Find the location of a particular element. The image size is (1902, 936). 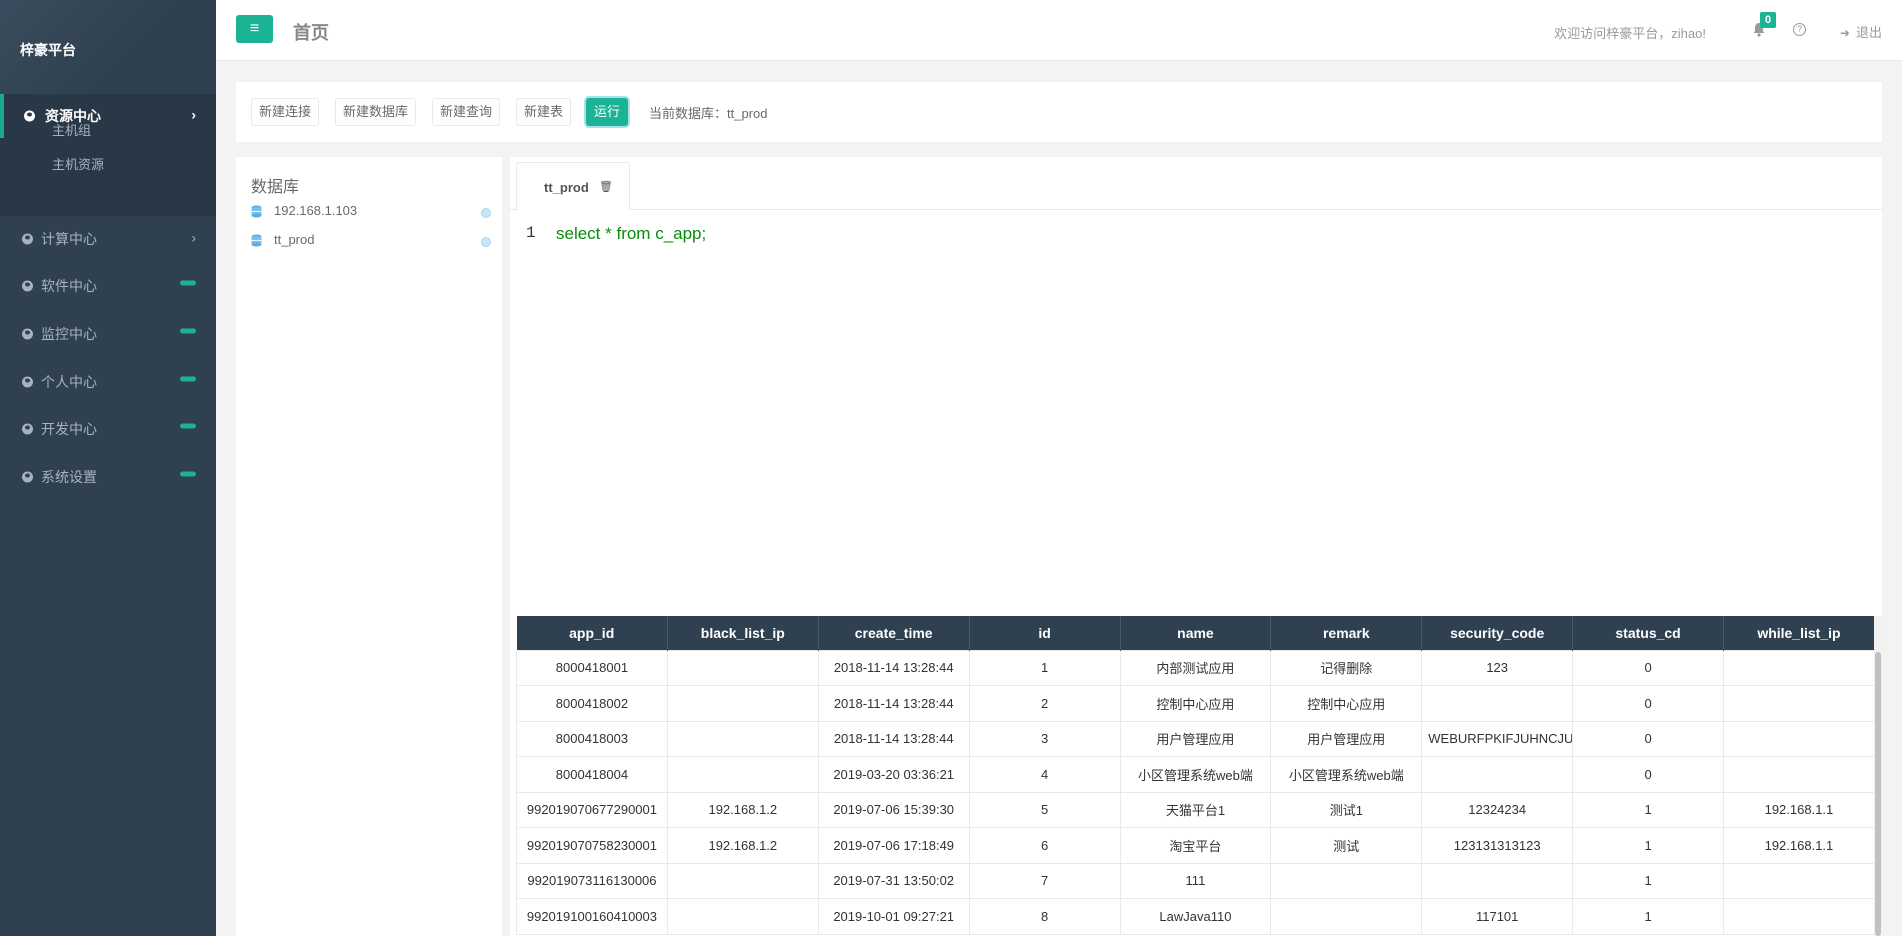

scrollbar-thumb is located at coordinates (1878, 794).